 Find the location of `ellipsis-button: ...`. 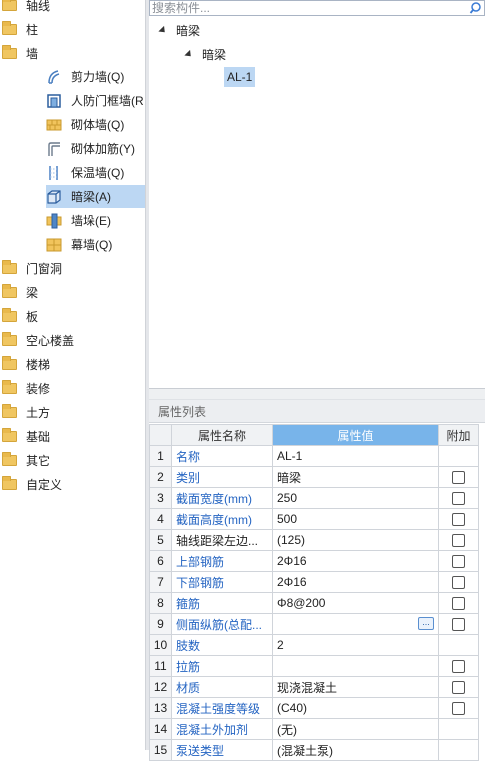

ellipsis-button: ... is located at coordinates (426, 623).